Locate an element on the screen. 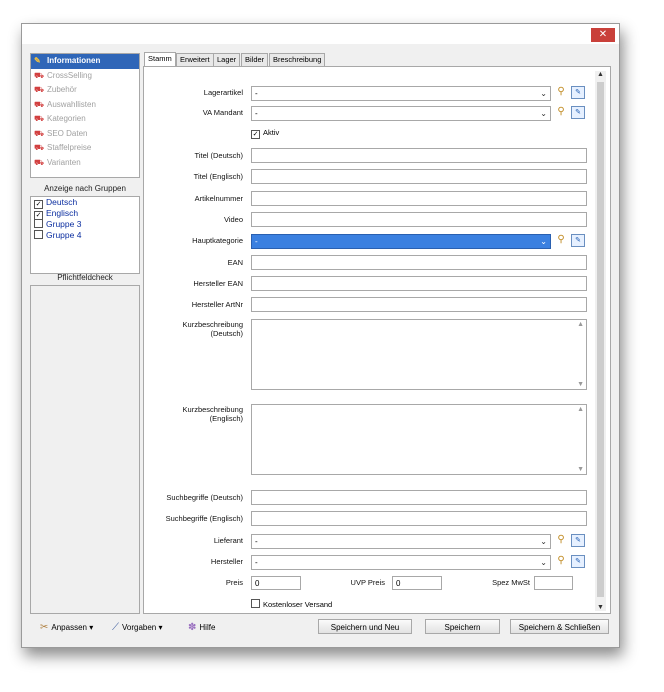  hersteller-artnr-input is located at coordinates (419, 304).